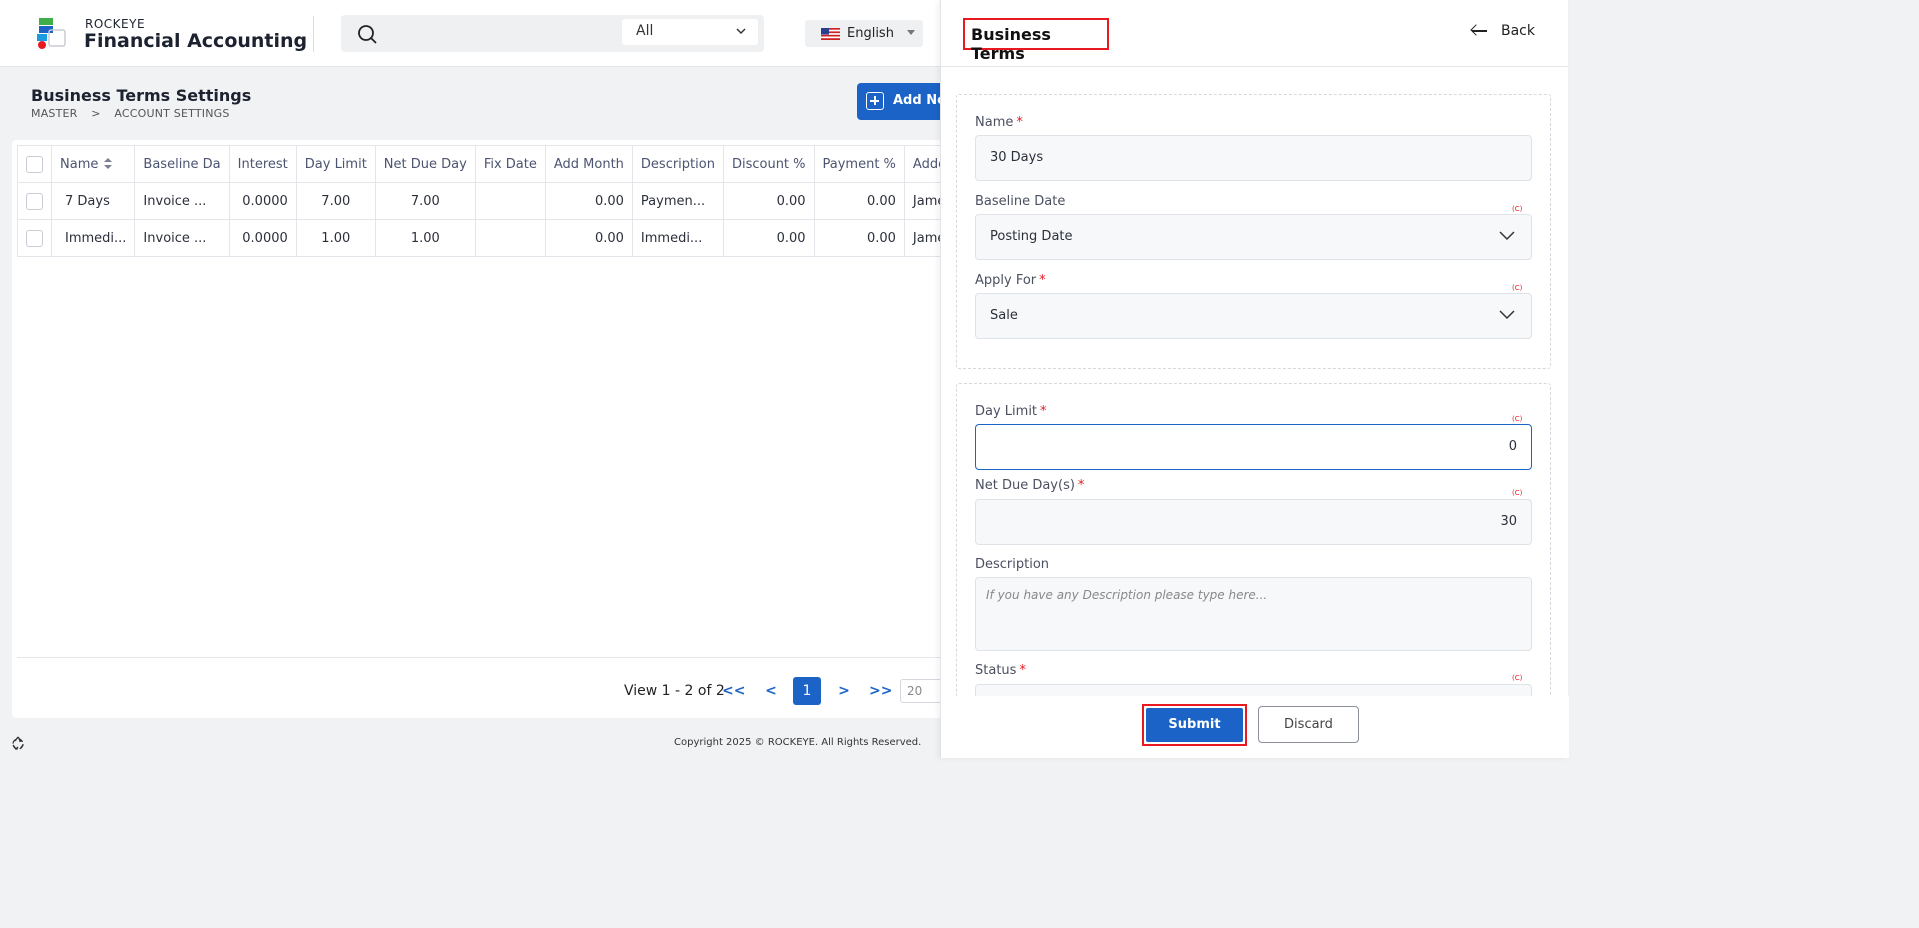 The height and width of the screenshot is (928, 1919). Describe the element at coordinates (830, 34) in the screenshot. I see `us-flag-icon` at that location.